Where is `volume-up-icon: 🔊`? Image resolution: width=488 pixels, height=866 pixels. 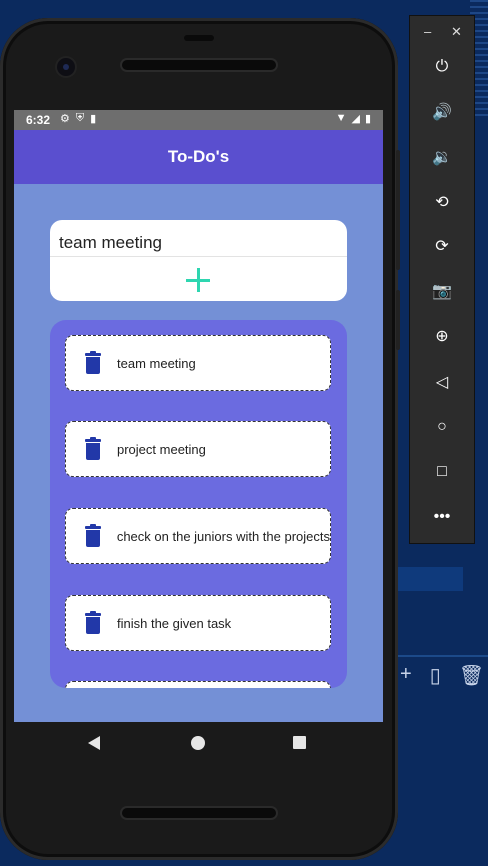 volume-up-icon: 🔊 is located at coordinates (442, 112).